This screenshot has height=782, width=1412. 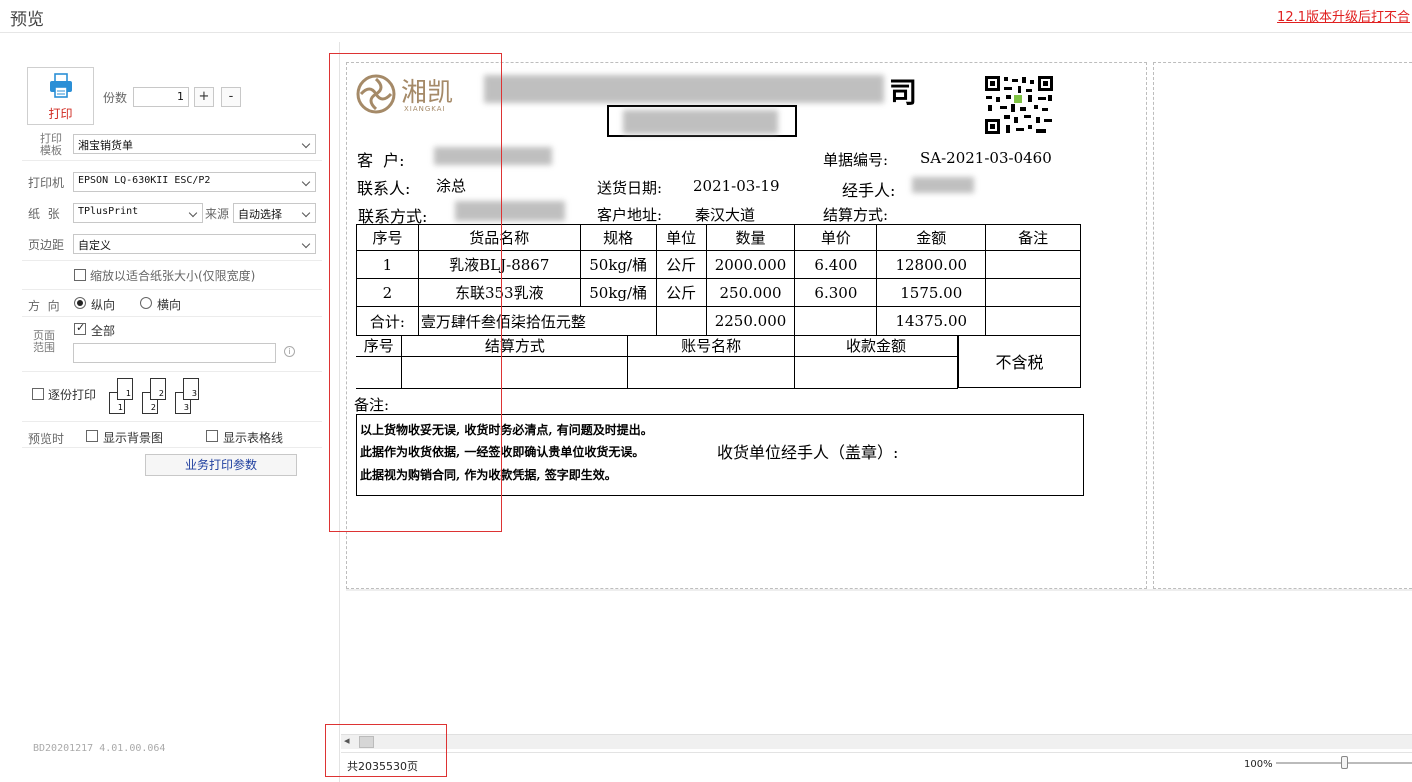 What do you see at coordinates (711, 346) in the screenshot?
I see `table-header: 账号名称` at bounding box center [711, 346].